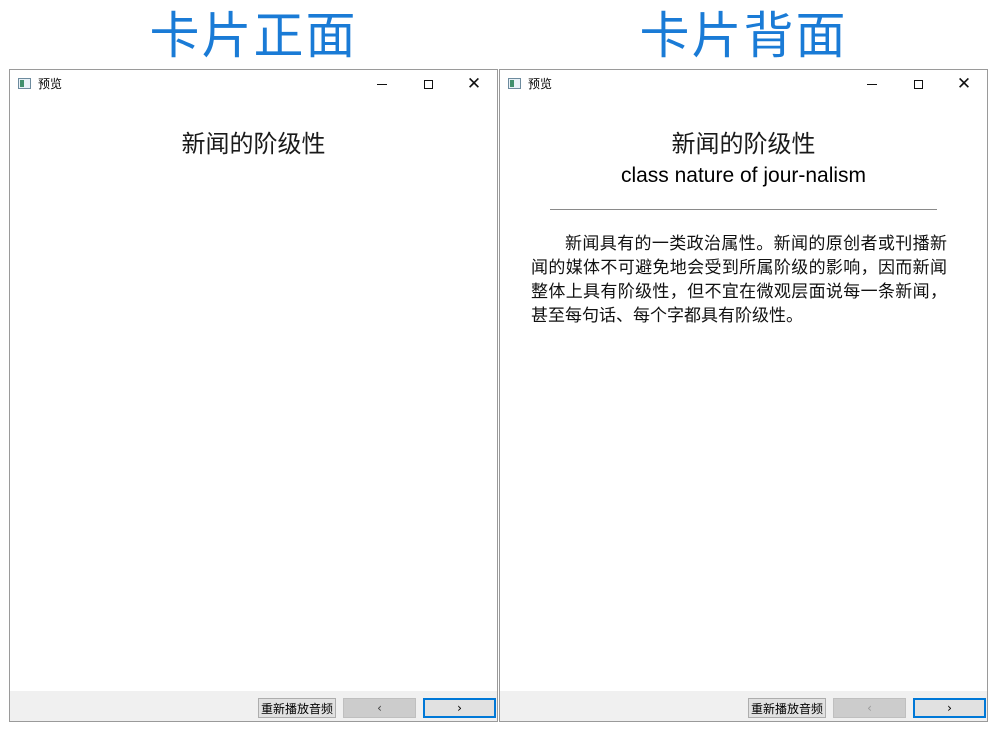  Describe the element at coordinates (743, 36) in the screenshot. I see `back-caption: 卡片背面` at that location.